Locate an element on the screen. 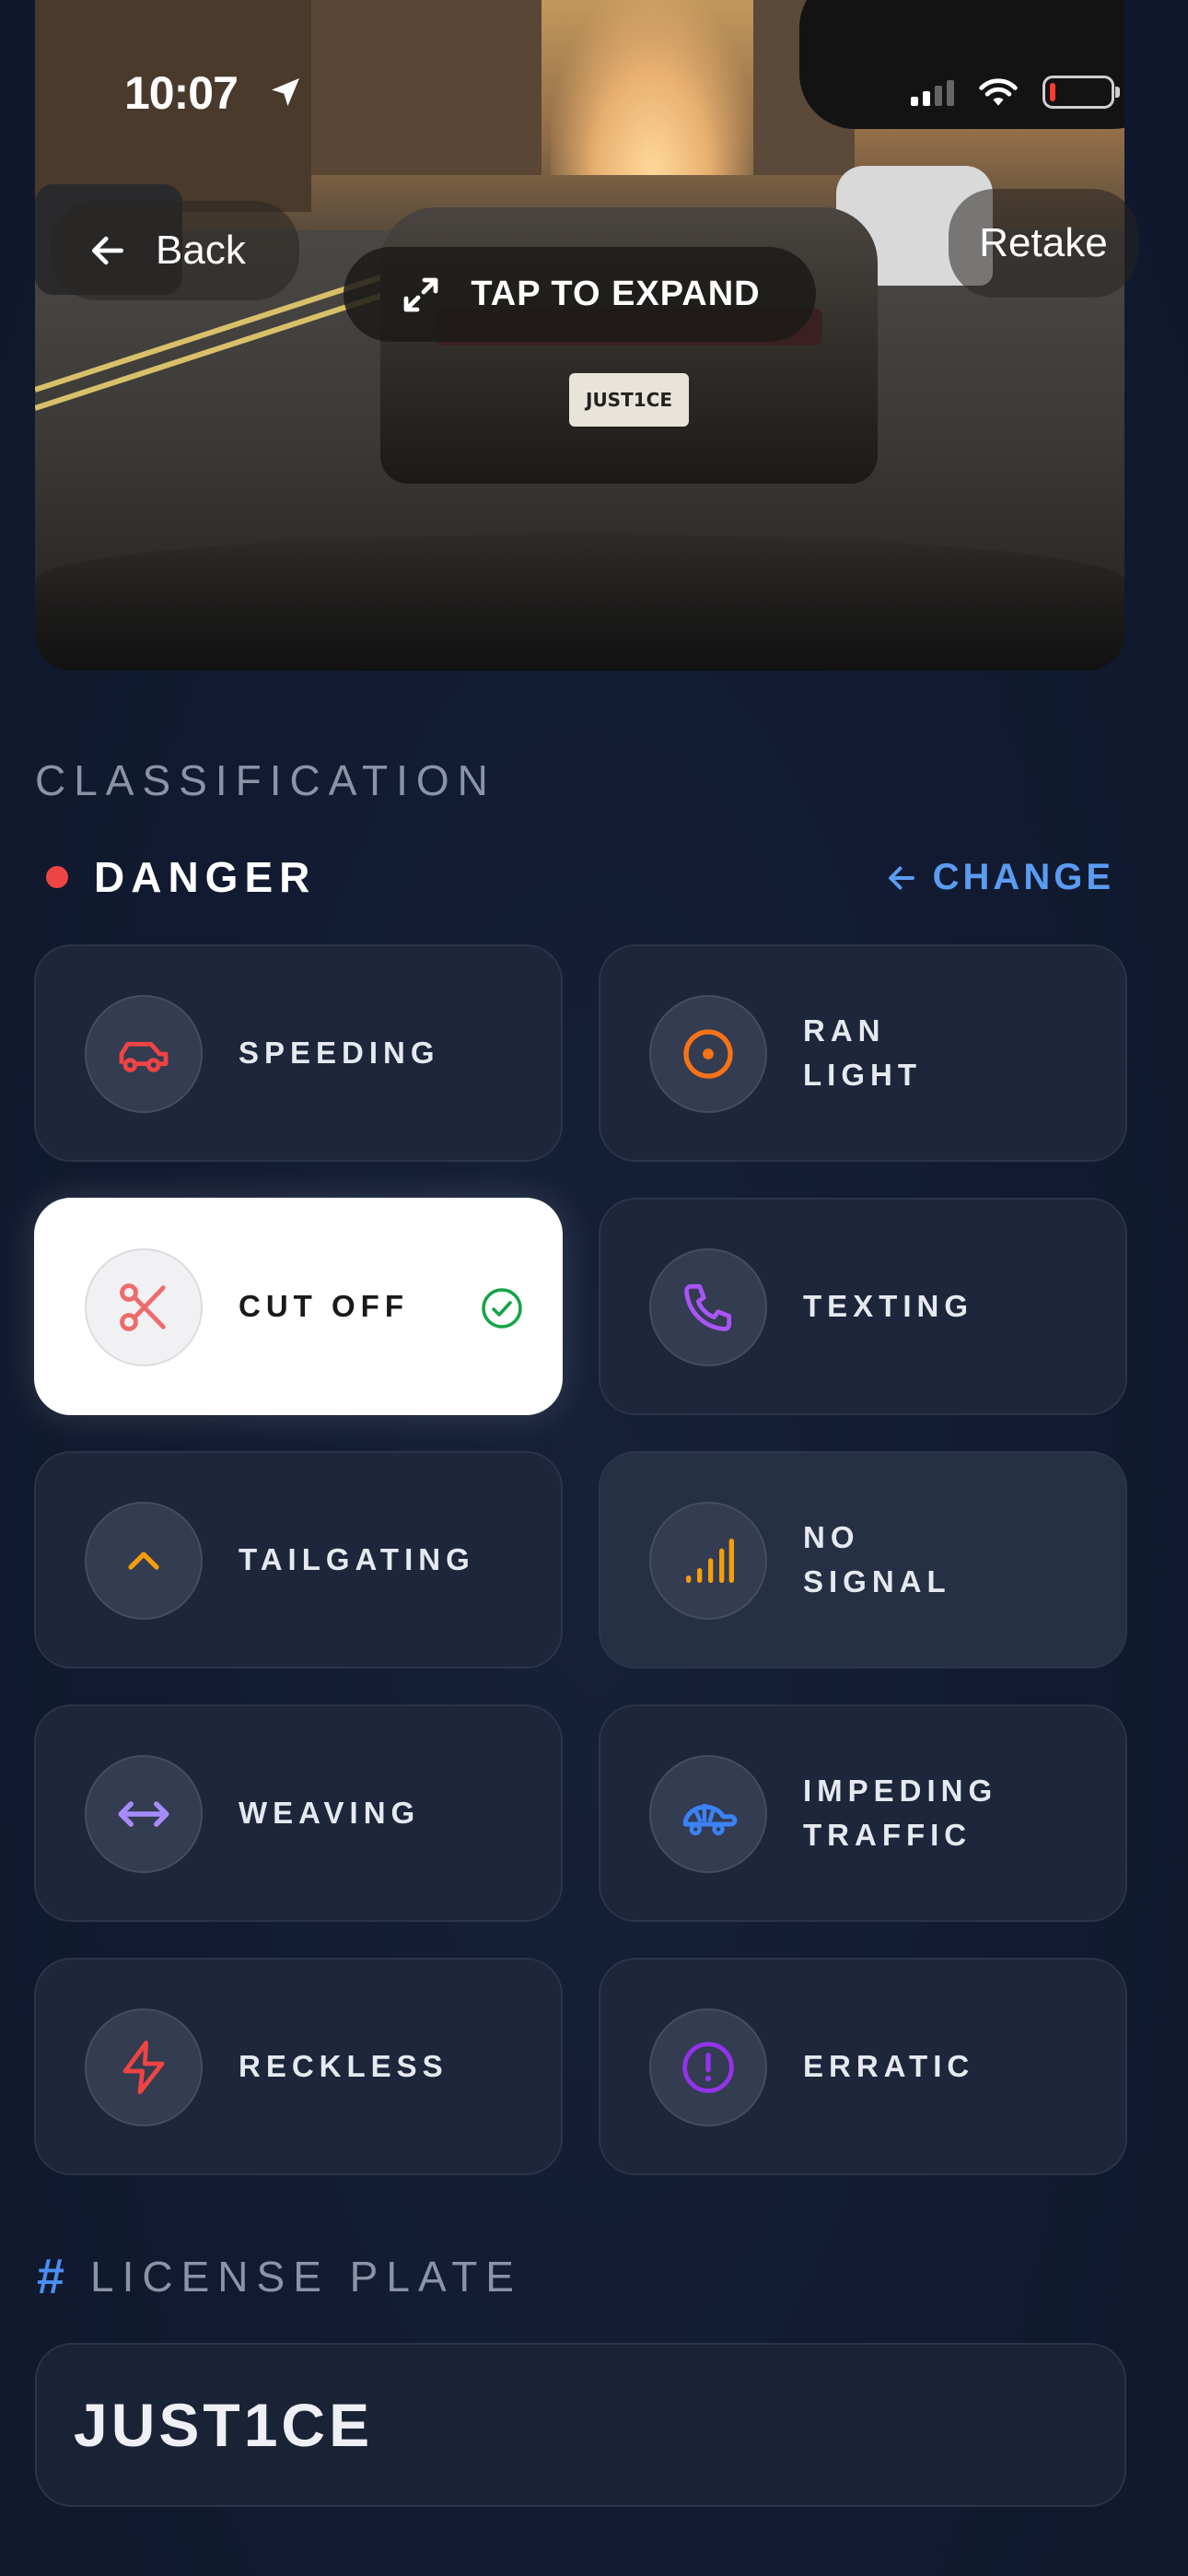 The image size is (1188, 2576). back-button: Back is located at coordinates (175, 250).